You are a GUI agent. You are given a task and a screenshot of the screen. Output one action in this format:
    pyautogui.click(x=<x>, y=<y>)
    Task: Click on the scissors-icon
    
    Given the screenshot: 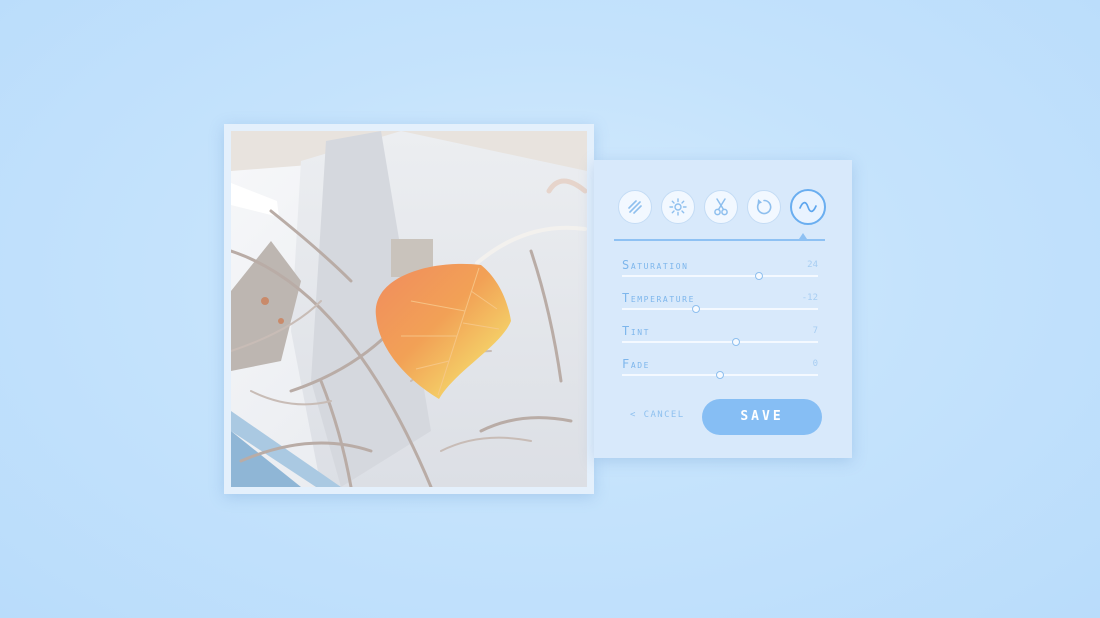 What is the action you would take?
    pyautogui.click(x=721, y=207)
    